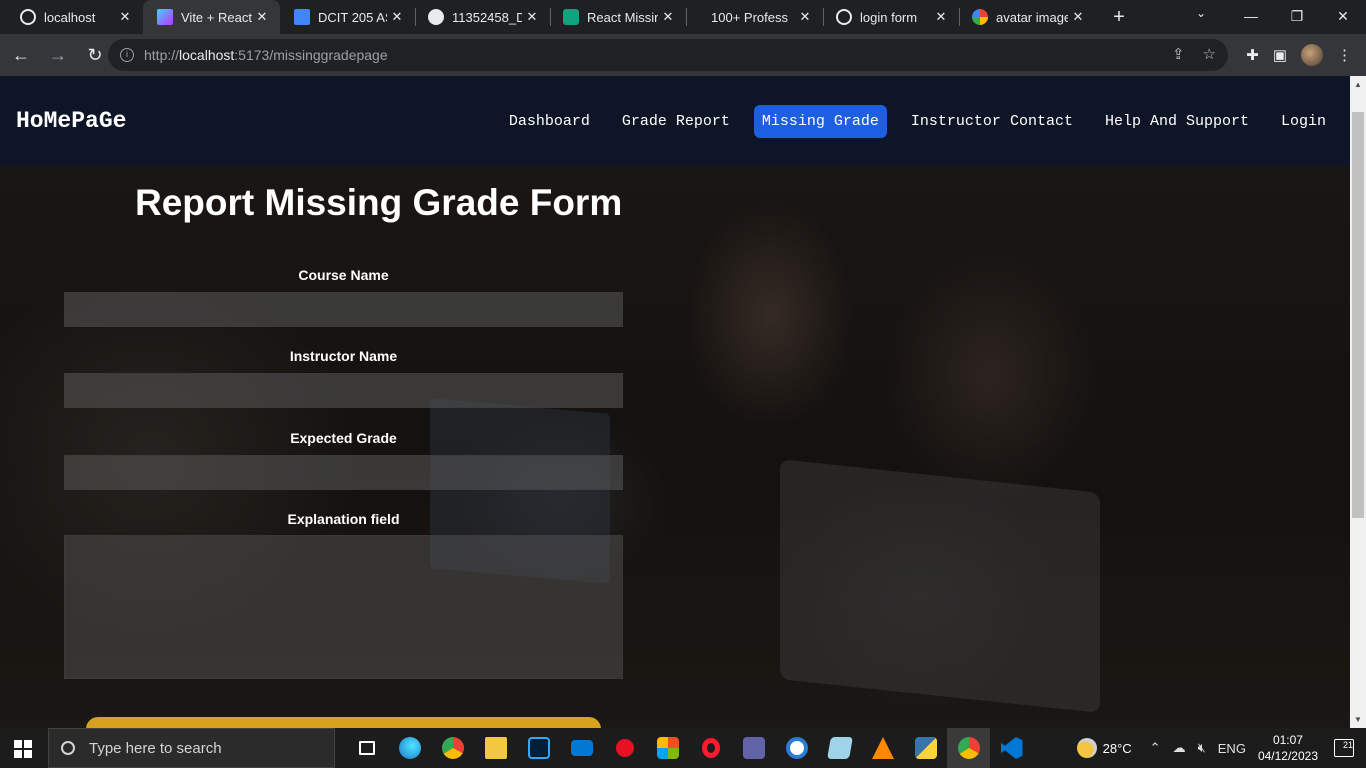 The image size is (1366, 768). I want to click on windows-start-icon, so click(23, 749).